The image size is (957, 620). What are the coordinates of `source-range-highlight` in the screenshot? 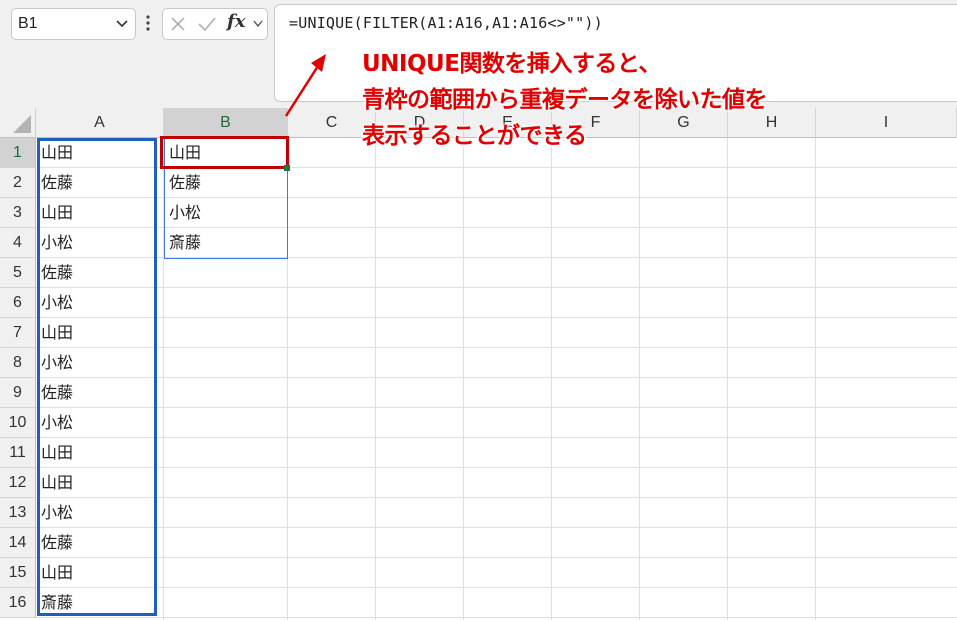 It's located at (97, 377).